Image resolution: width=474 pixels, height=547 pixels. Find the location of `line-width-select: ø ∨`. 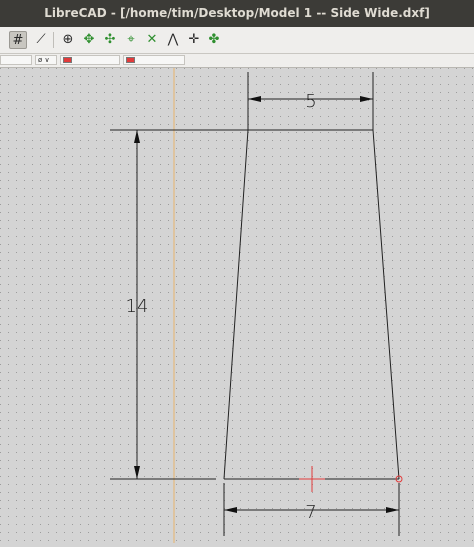

line-width-select: ø ∨ is located at coordinates (46, 60).